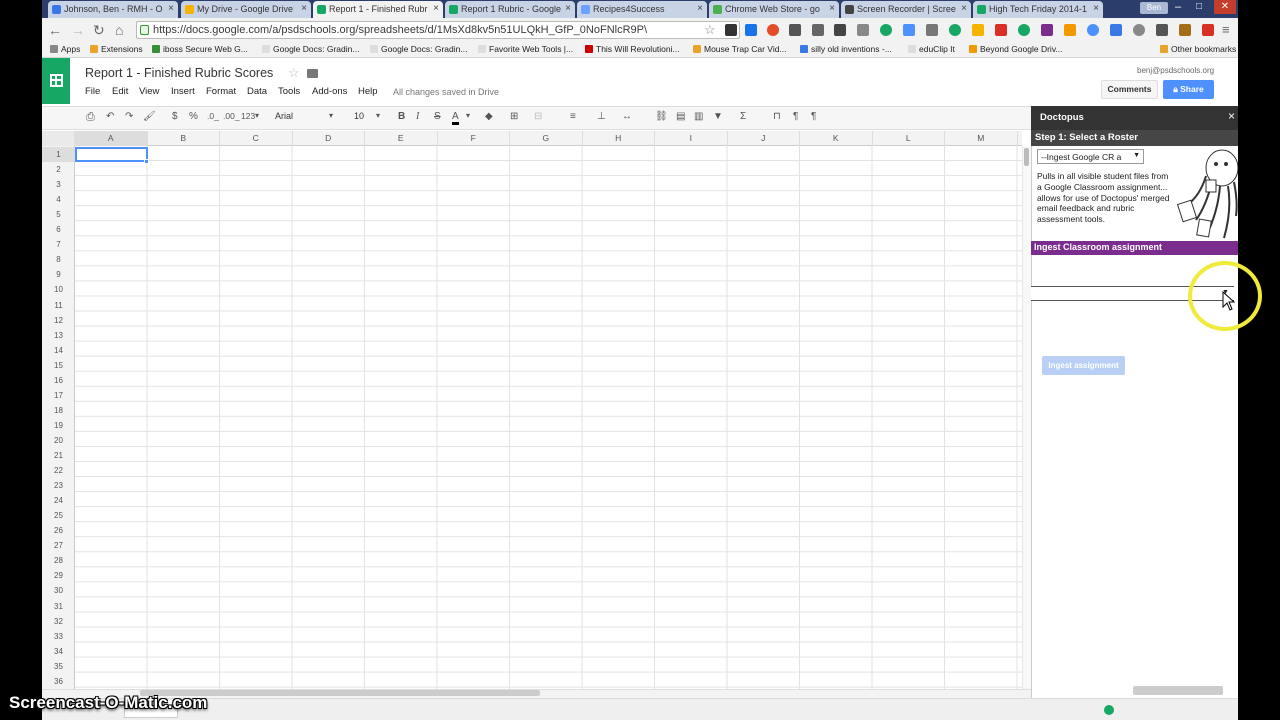 The image size is (1280, 720). What do you see at coordinates (256, 138) in the screenshot?
I see `column-header: C` at bounding box center [256, 138].